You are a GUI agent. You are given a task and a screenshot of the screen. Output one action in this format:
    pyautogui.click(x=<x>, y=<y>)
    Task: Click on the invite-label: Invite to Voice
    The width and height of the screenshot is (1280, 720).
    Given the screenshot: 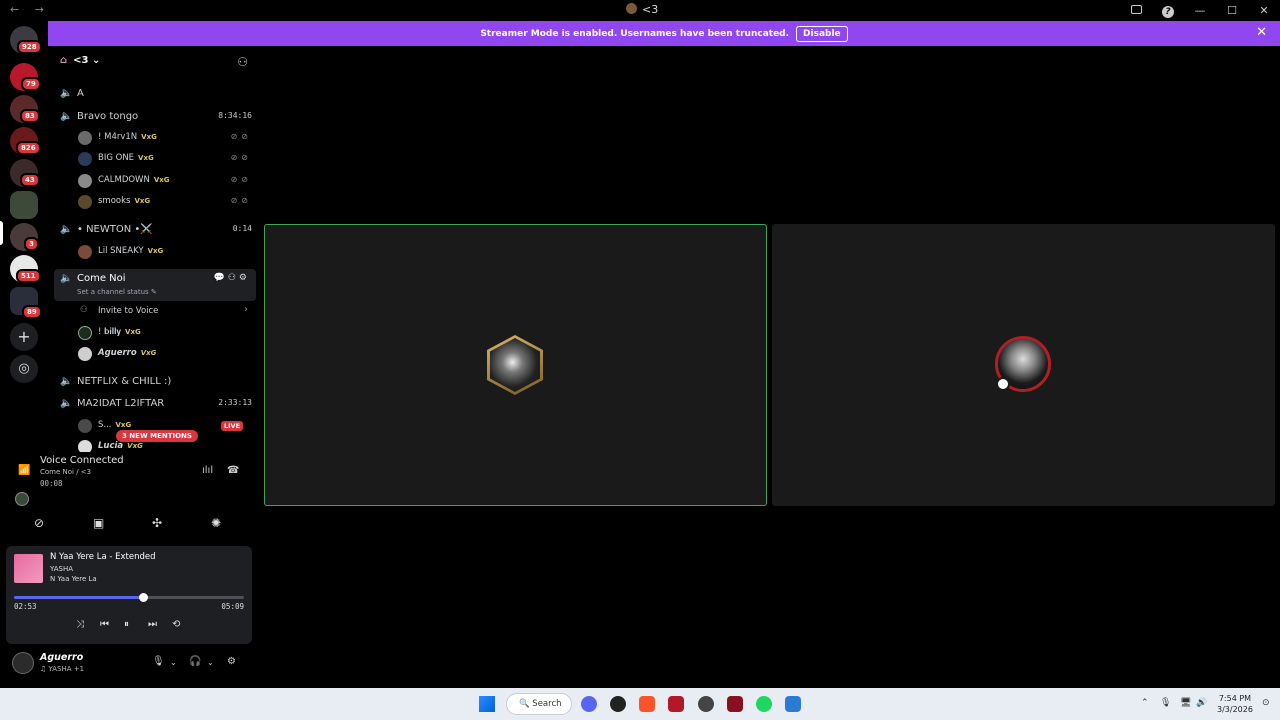 What is the action you would take?
    pyautogui.click(x=128, y=311)
    